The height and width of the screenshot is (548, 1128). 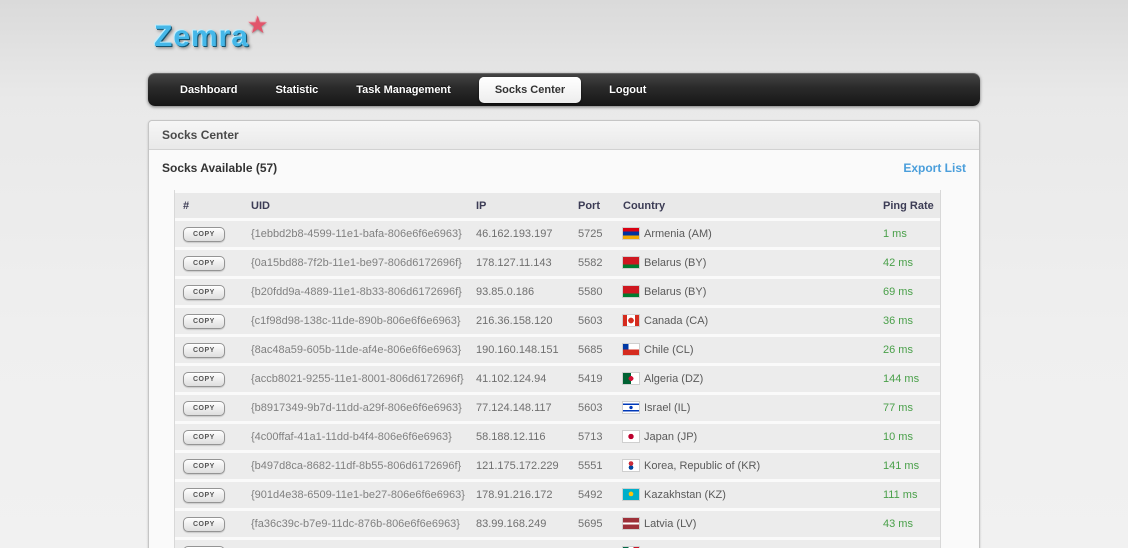 What do you see at coordinates (592, 544) in the screenshot?
I see `port-cell: 5570` at bounding box center [592, 544].